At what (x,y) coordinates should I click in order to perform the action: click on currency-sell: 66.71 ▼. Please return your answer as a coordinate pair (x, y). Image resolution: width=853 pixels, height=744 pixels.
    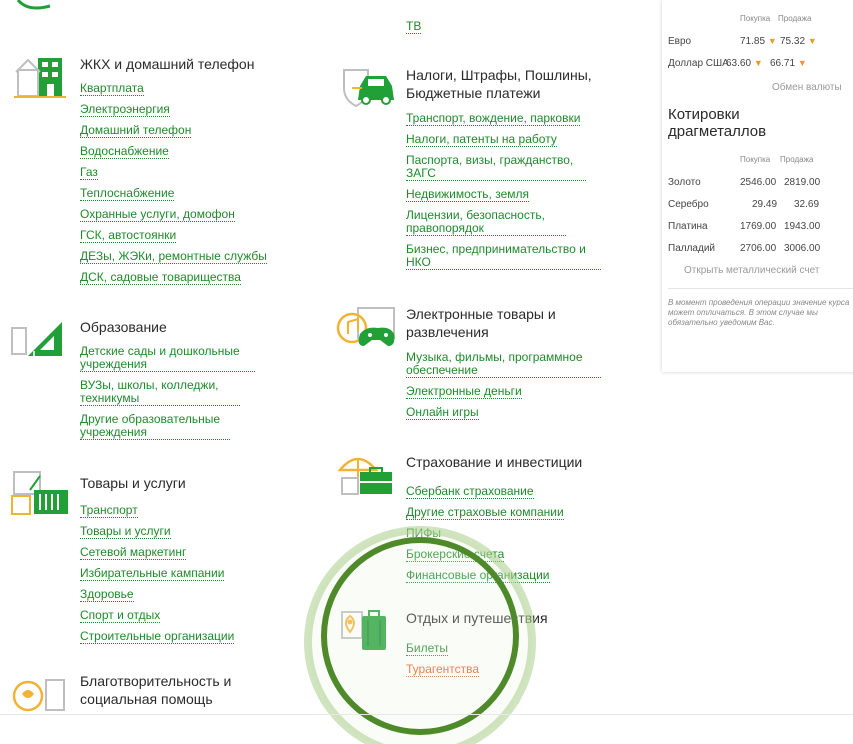
    Looking at the image, I should click on (788, 63).